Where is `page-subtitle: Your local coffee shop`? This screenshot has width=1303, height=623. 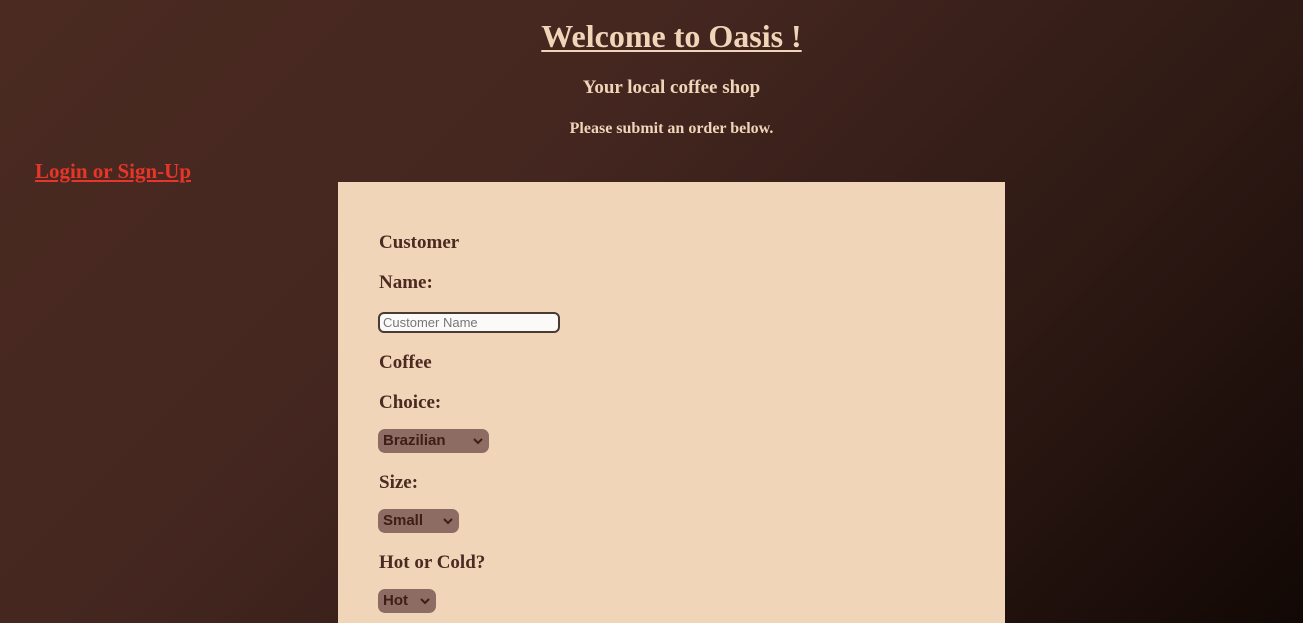 page-subtitle: Your local coffee shop is located at coordinates (671, 87).